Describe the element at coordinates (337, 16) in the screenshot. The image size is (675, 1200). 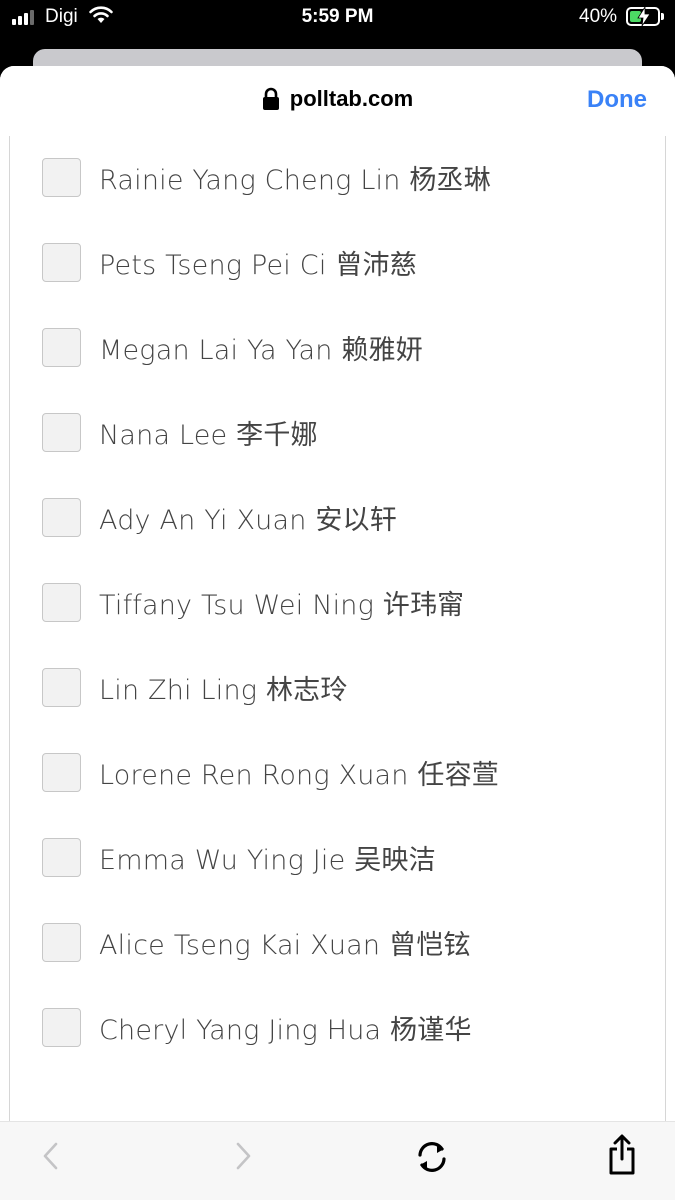
I see `clock: 5:59 PM` at that location.